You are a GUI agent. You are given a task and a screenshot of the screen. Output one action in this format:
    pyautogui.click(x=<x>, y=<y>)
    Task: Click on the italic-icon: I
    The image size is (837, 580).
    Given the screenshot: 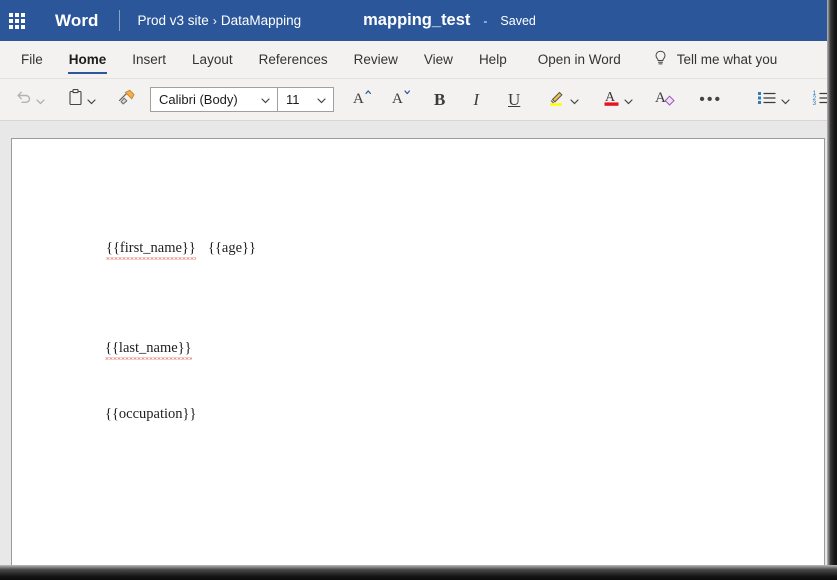 What is the action you would take?
    pyautogui.click(x=476, y=99)
    